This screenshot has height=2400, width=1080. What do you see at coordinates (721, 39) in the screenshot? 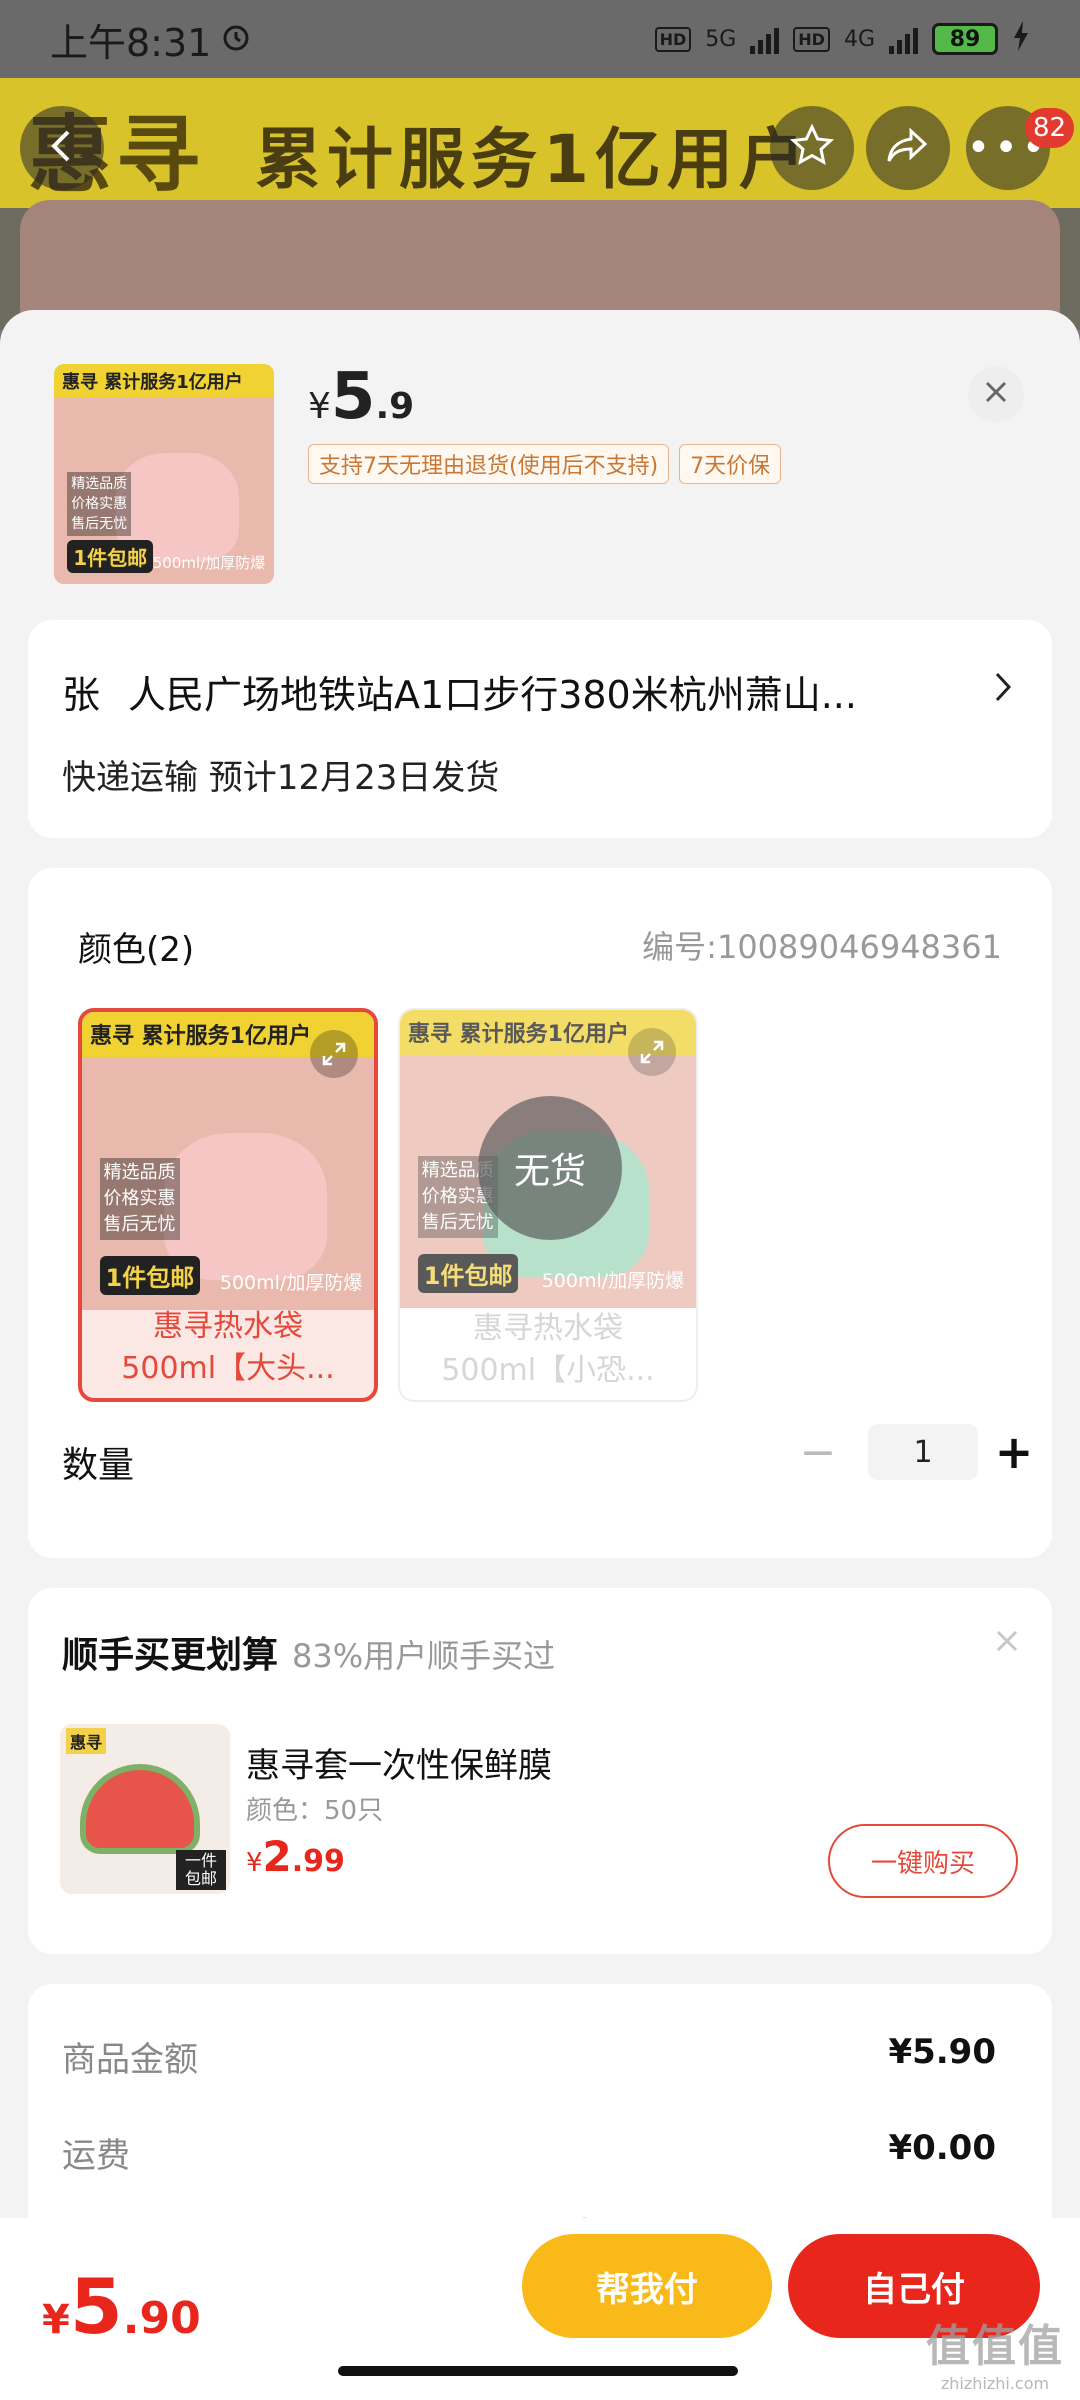
I see `network-label-5g: 5G` at bounding box center [721, 39].